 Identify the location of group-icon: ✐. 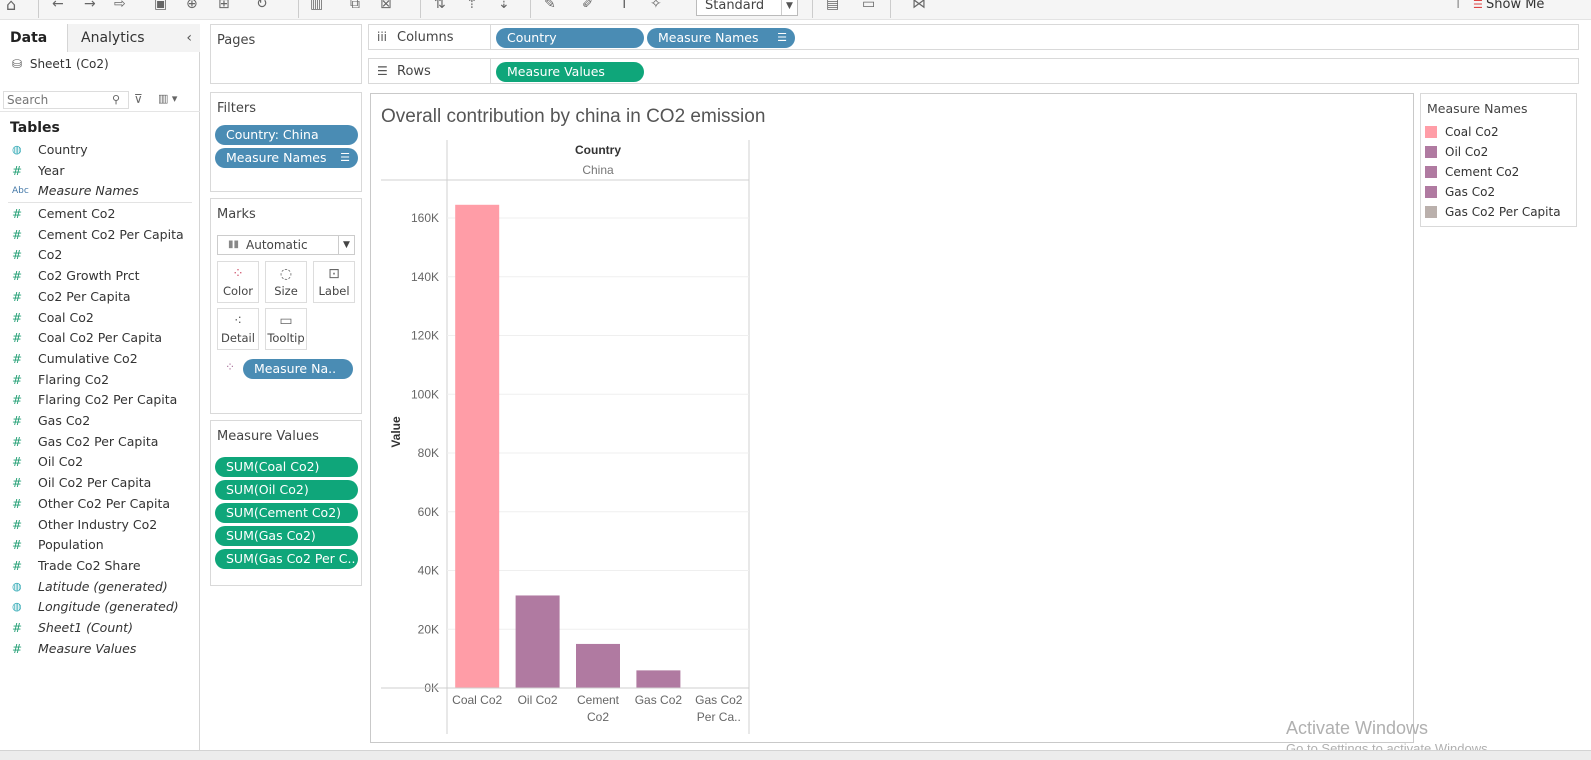
(588, 7).